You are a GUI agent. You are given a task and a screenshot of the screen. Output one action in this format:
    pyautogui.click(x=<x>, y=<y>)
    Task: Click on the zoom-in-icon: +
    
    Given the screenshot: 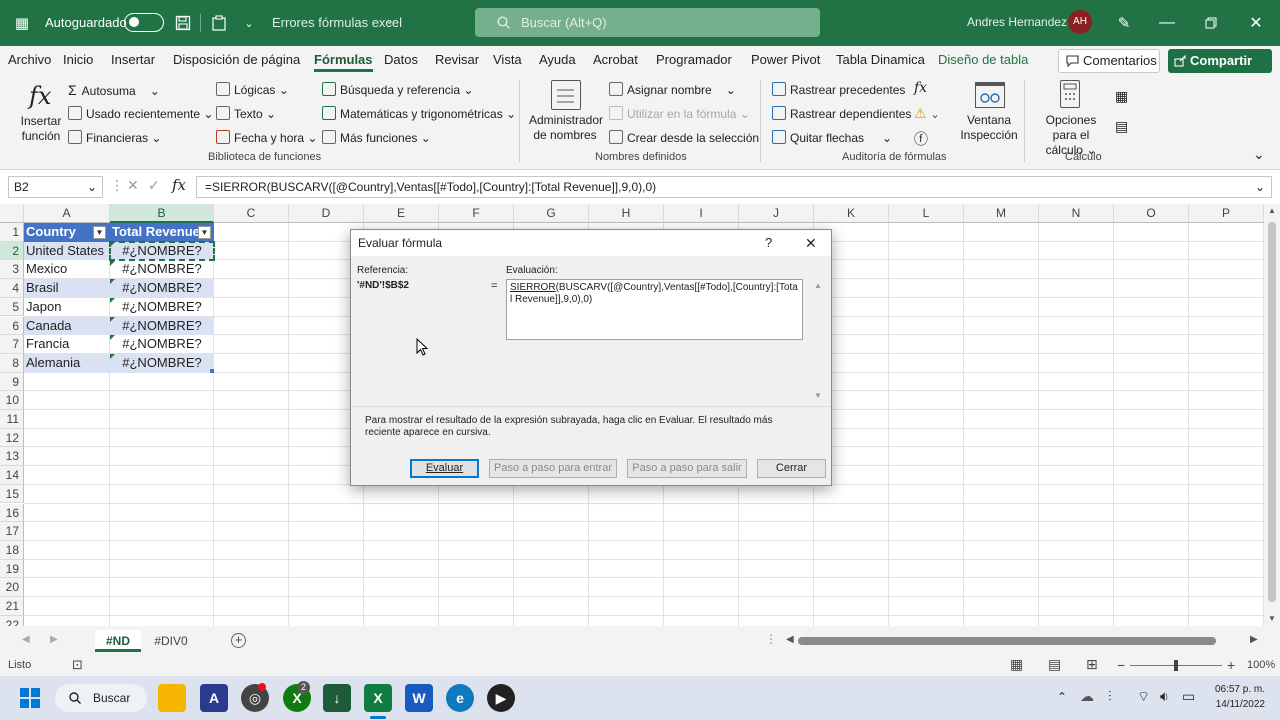 What is the action you would take?
    pyautogui.click(x=1231, y=665)
    